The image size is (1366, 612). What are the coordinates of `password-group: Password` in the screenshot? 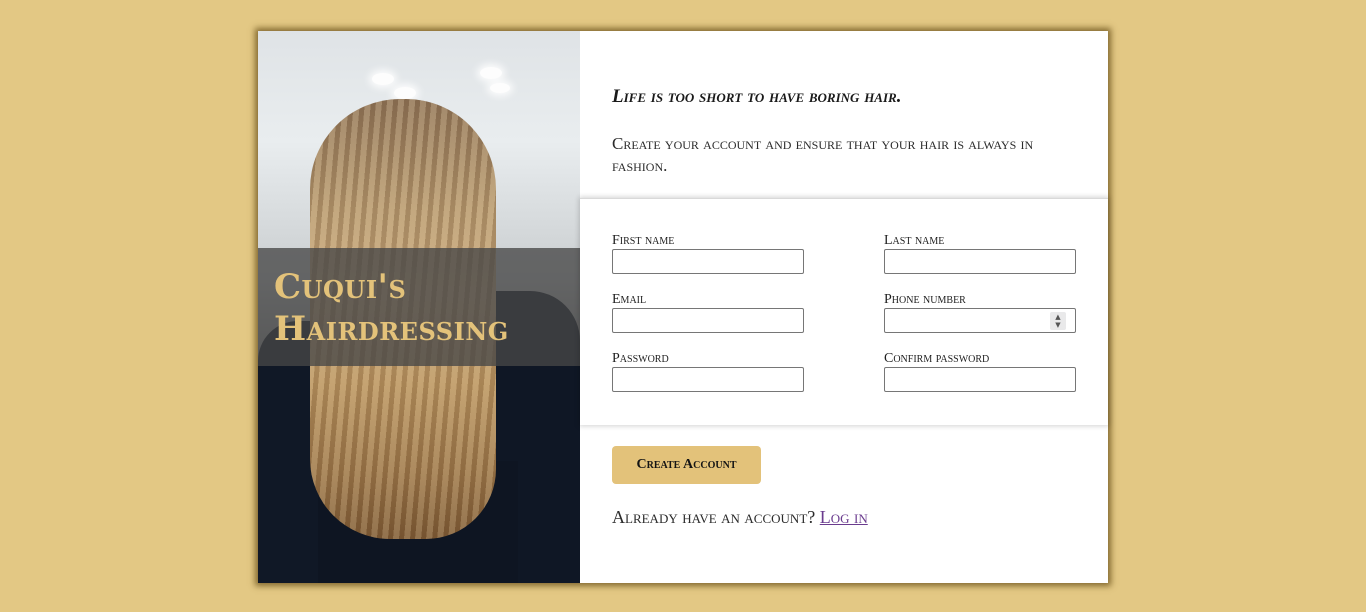 It's located at (708, 371).